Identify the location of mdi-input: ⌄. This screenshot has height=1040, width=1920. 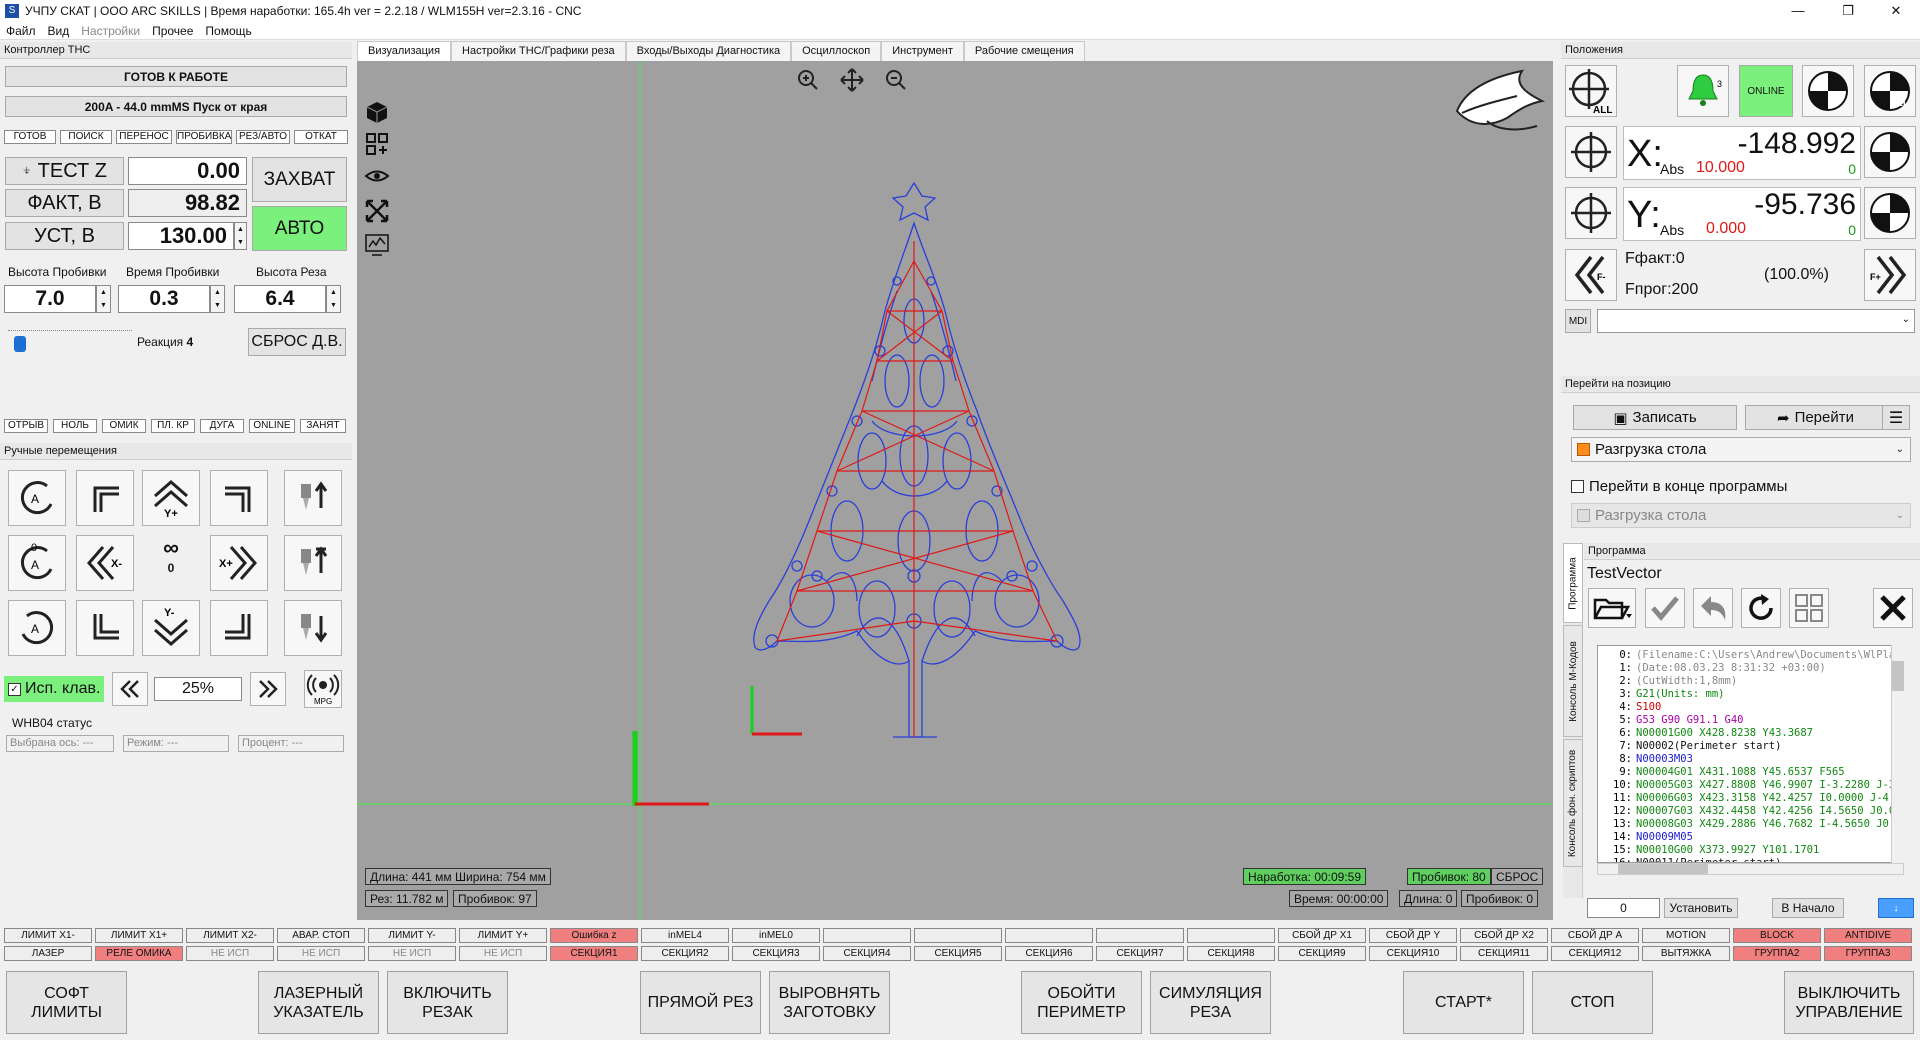
(1756, 321).